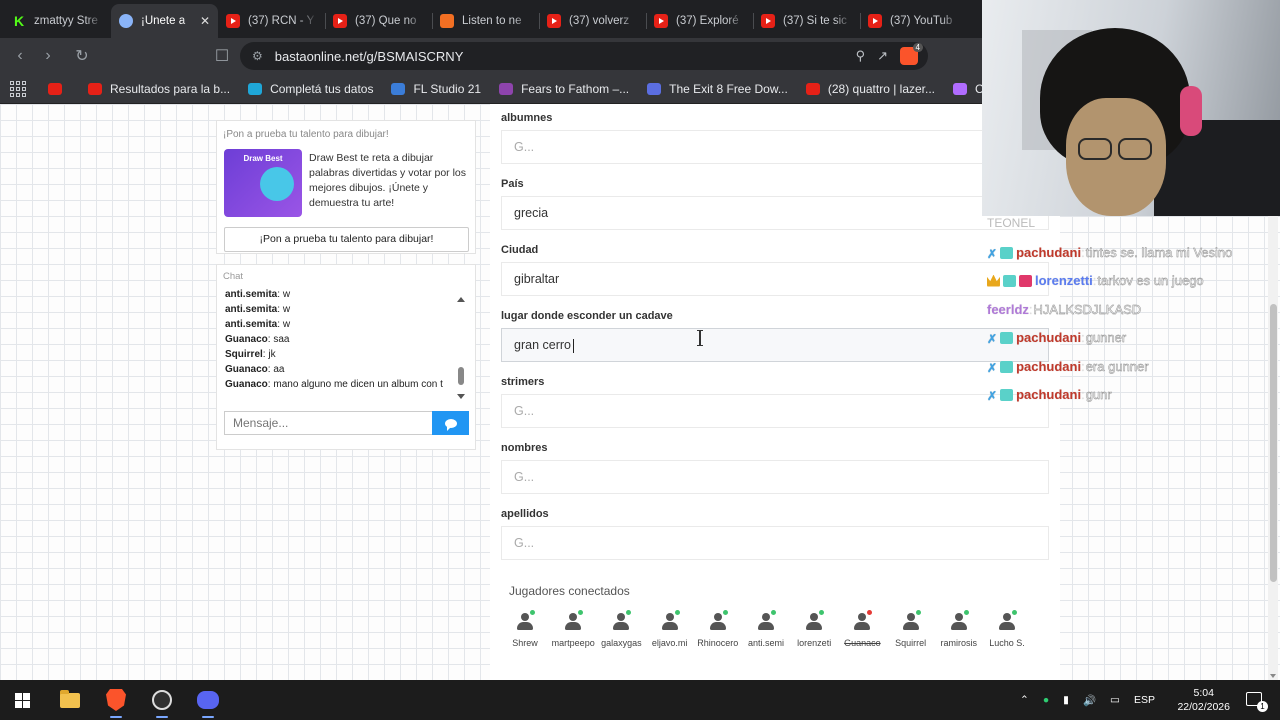 This screenshot has height=720, width=1280. What do you see at coordinates (670, 629) in the screenshot?
I see `player-item: eljavo.mi` at bounding box center [670, 629].